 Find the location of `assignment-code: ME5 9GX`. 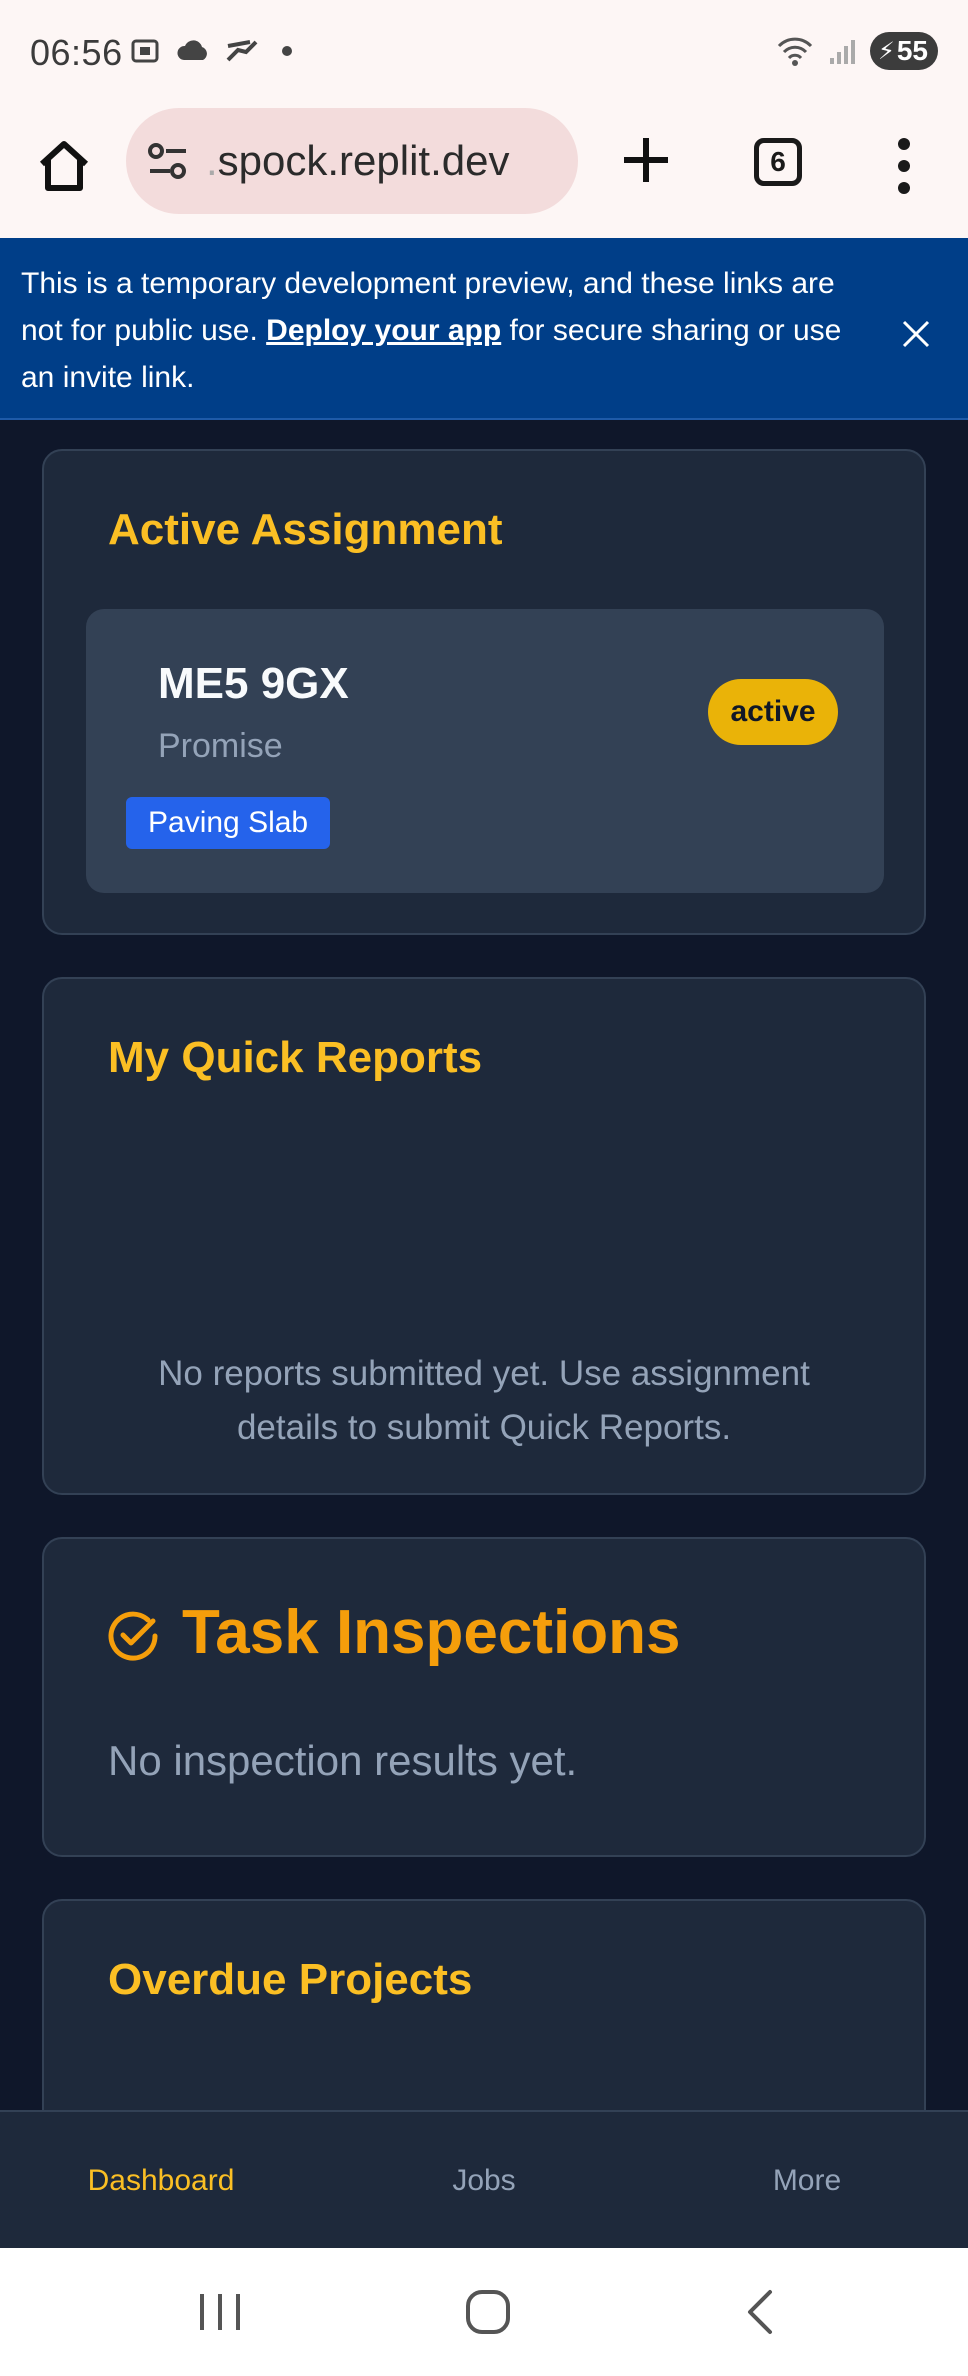

assignment-code: ME5 9GX is located at coordinates (253, 683).